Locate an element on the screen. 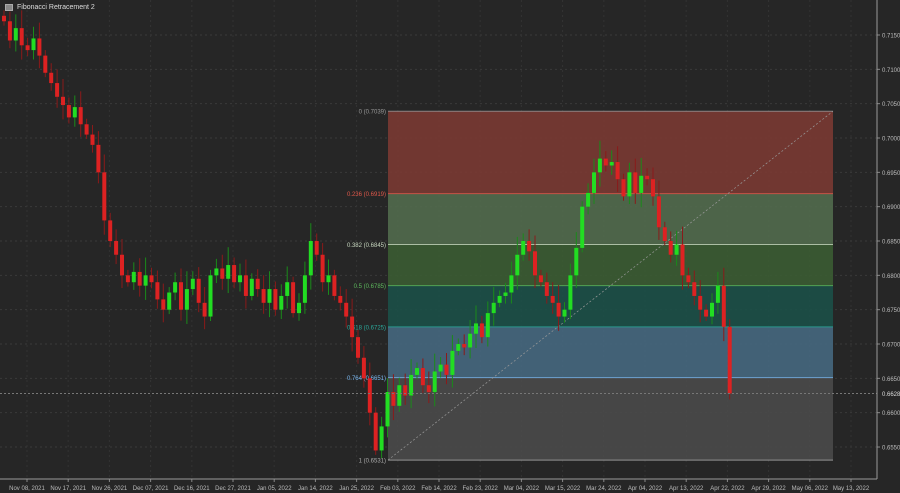 The image size is (900, 493). x-tick-label: Apr 04, 2022 is located at coordinates (645, 489).